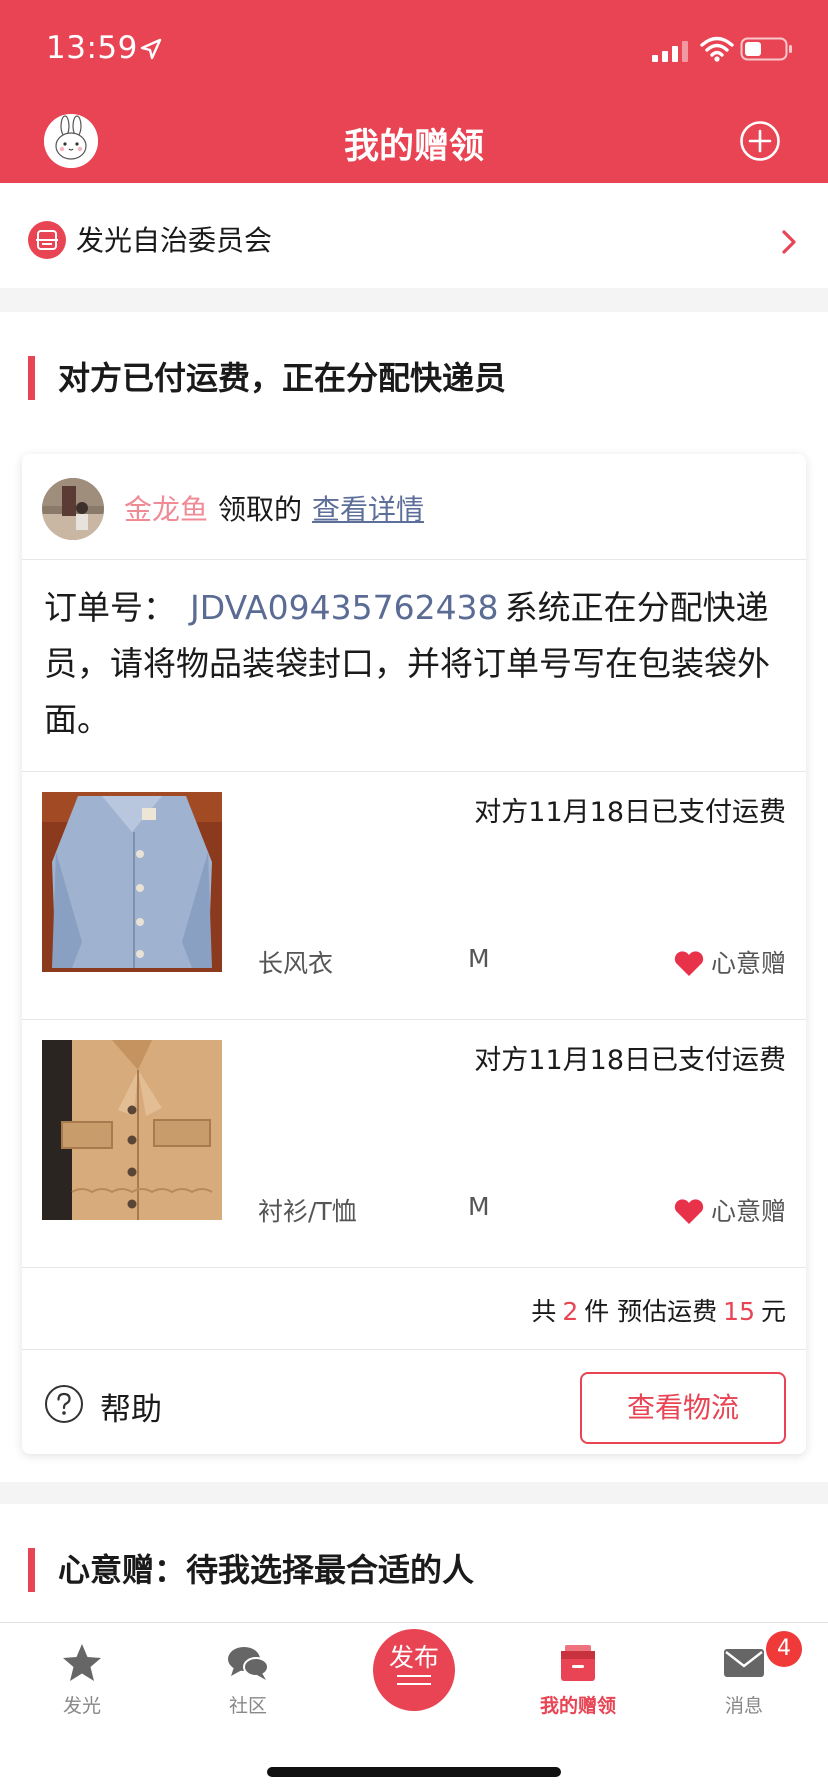  Describe the element at coordinates (773, 1311) in the screenshot. I see `summary-fee-unit: 元` at that location.